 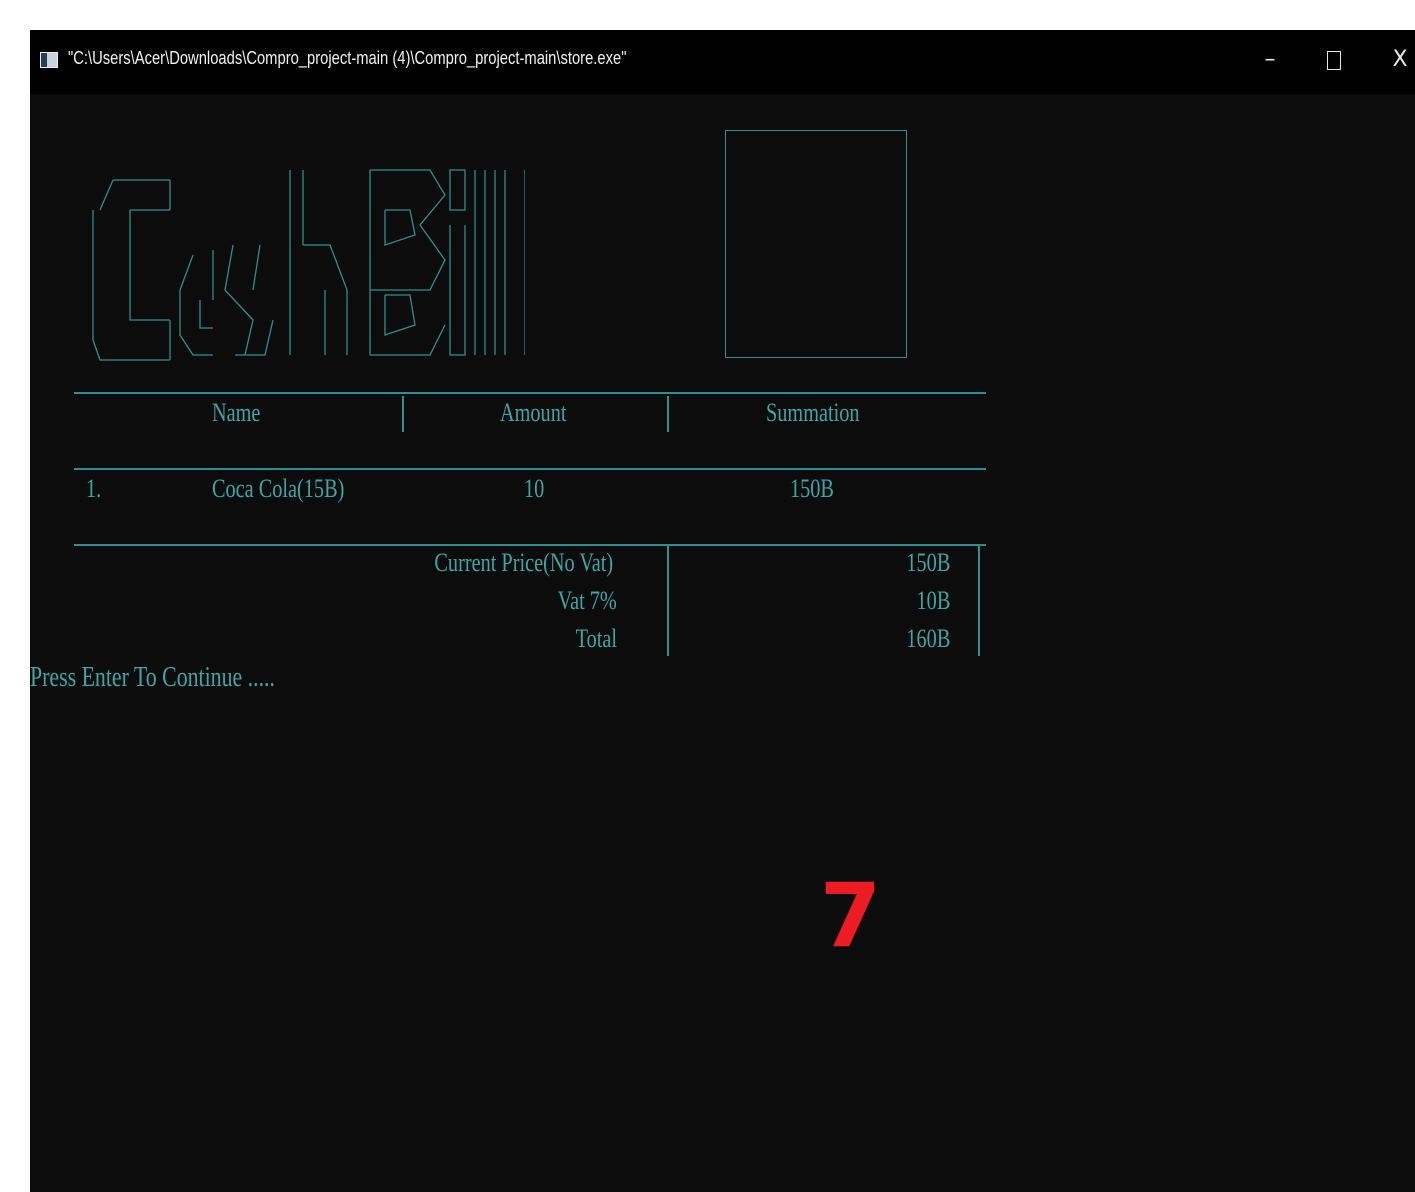 What do you see at coordinates (236, 412) in the screenshot?
I see `header-name: Name` at bounding box center [236, 412].